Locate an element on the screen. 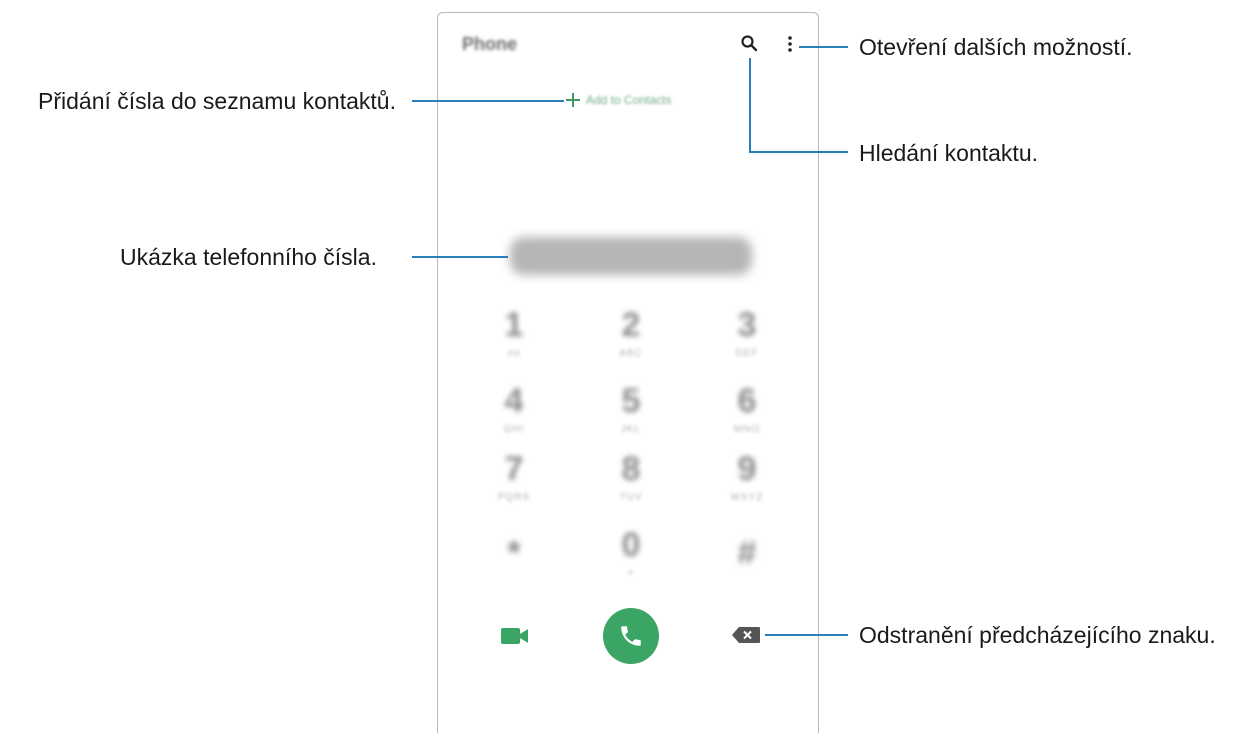 The image size is (1255, 733). phone-number-display is located at coordinates (631, 256).